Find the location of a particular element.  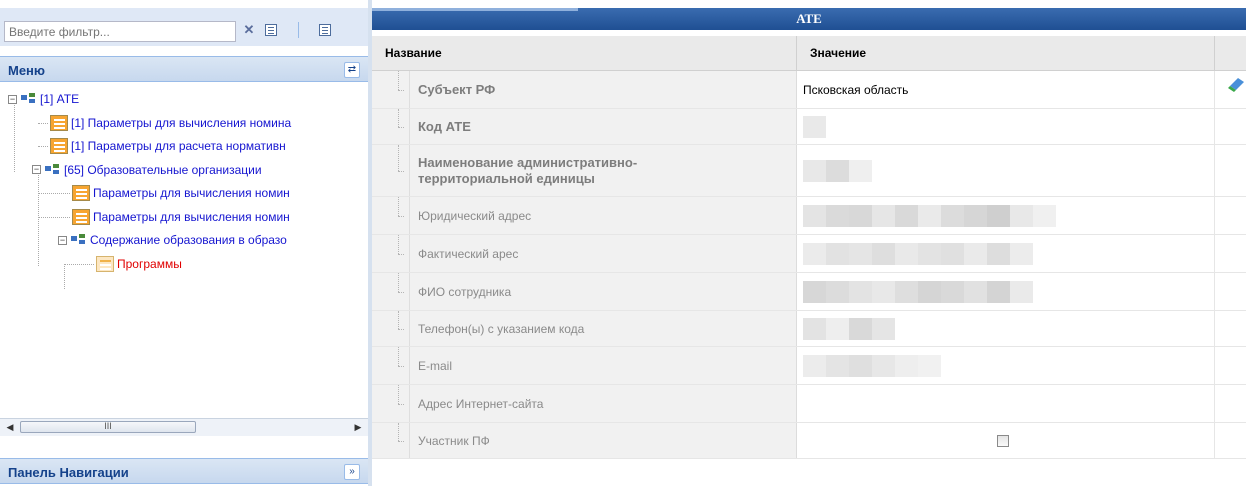

property-name: ФИО сотрудника is located at coordinates (465, 291).